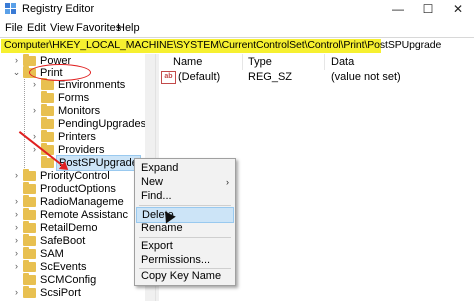 This screenshot has height=301, width=474. Describe the element at coordinates (185, 228) in the screenshot. I see `context-menu-rename: Rename` at that location.